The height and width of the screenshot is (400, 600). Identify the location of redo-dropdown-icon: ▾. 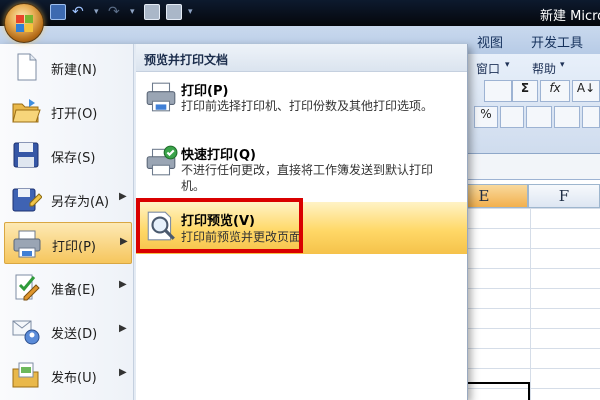
(134, 12).